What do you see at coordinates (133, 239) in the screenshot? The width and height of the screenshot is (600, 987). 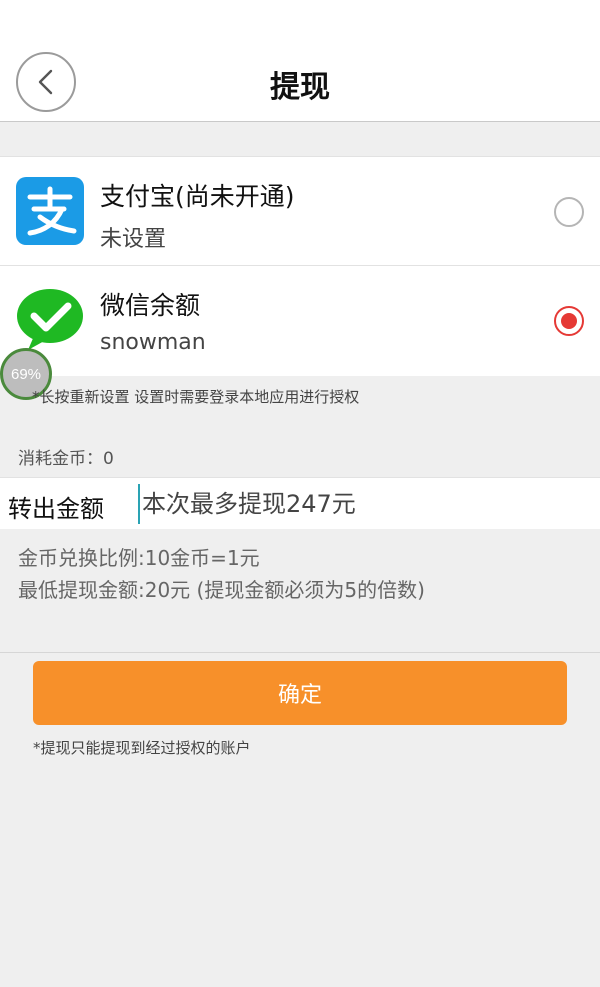 I see `payment-option-status: 未设置` at bounding box center [133, 239].